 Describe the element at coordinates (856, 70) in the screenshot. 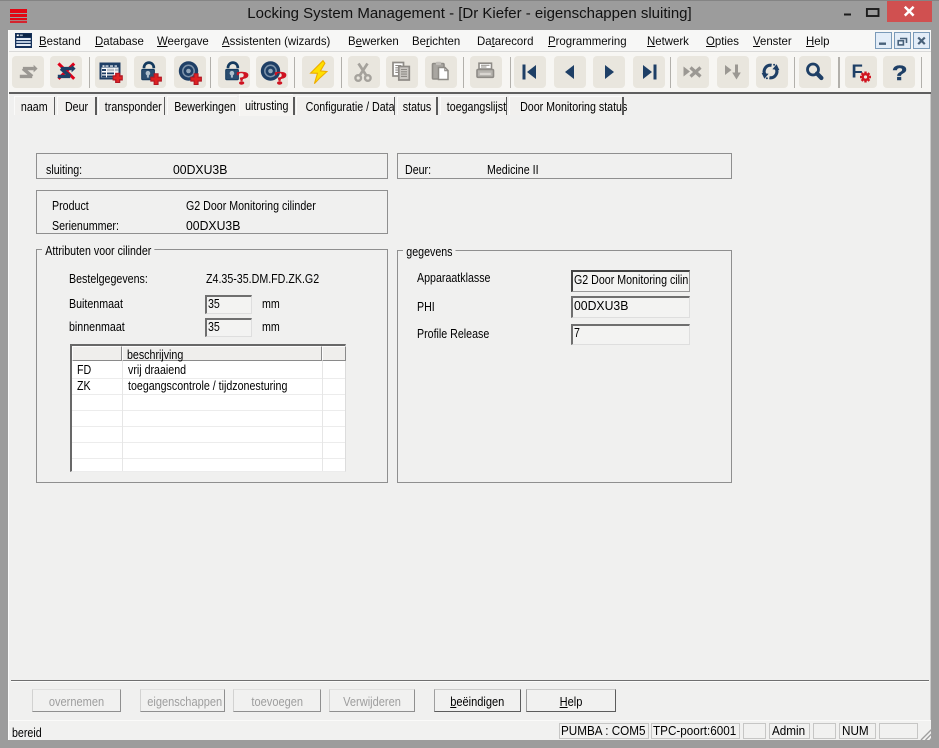

I see `svg-text: F` at that location.